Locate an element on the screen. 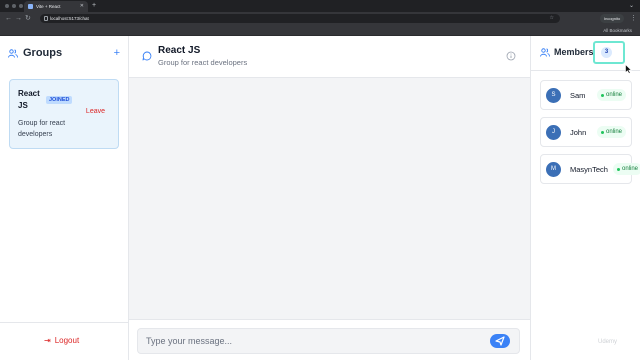 The width and height of the screenshot is (640, 360). group-description: Group for react developers is located at coordinates (42, 129).